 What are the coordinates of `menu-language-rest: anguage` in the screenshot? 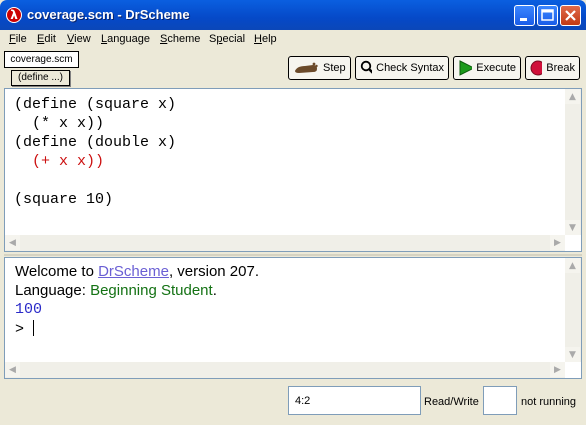 It's located at (128, 39).